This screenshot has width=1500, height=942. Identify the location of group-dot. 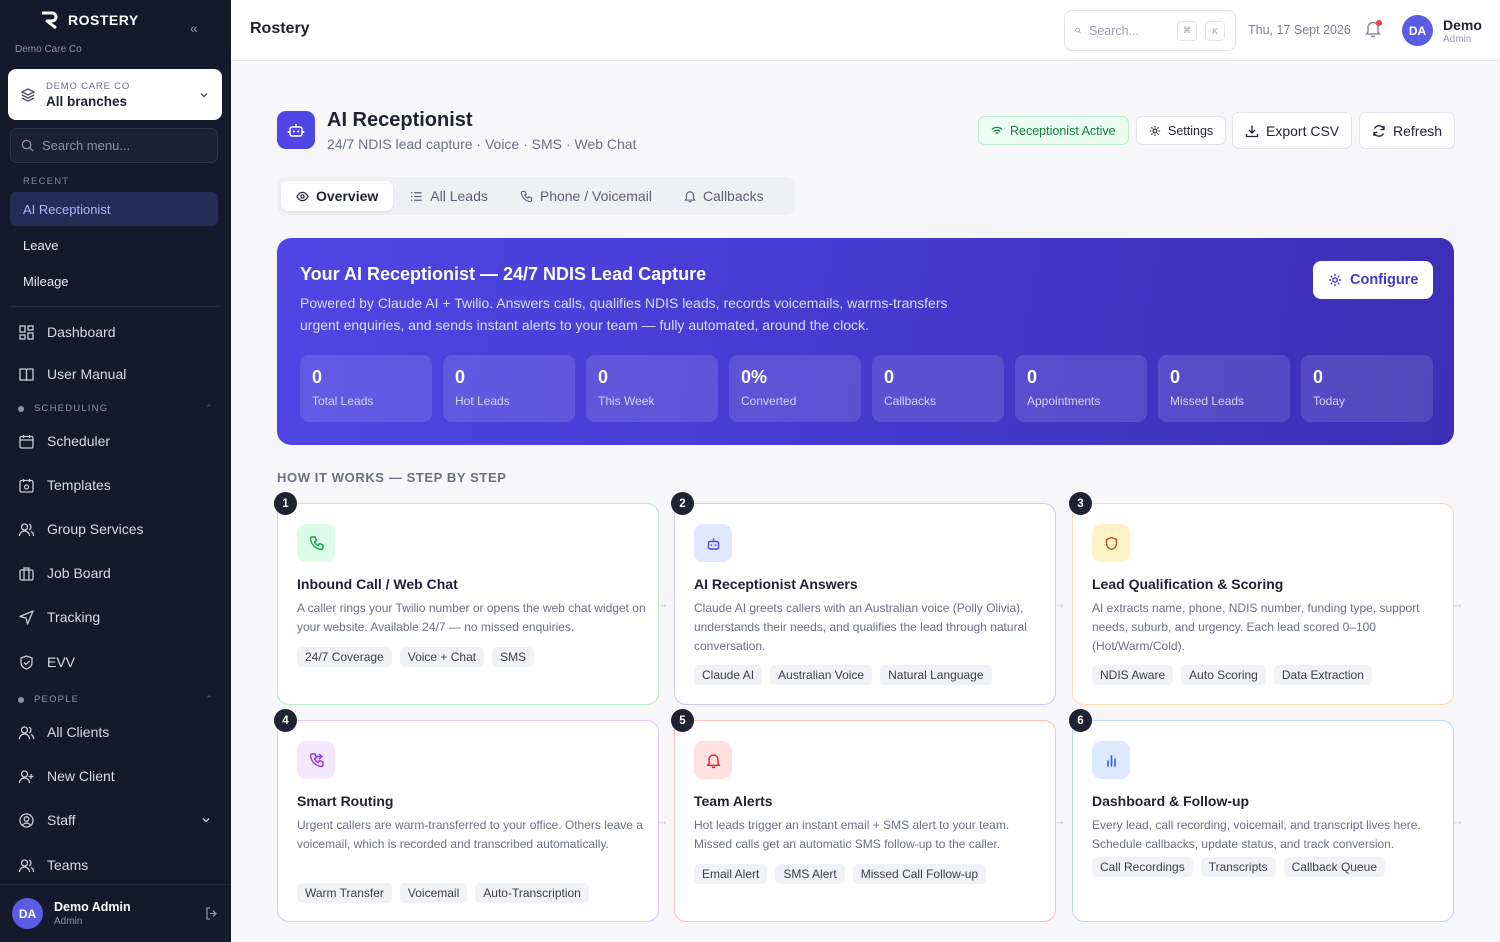
(21, 699).